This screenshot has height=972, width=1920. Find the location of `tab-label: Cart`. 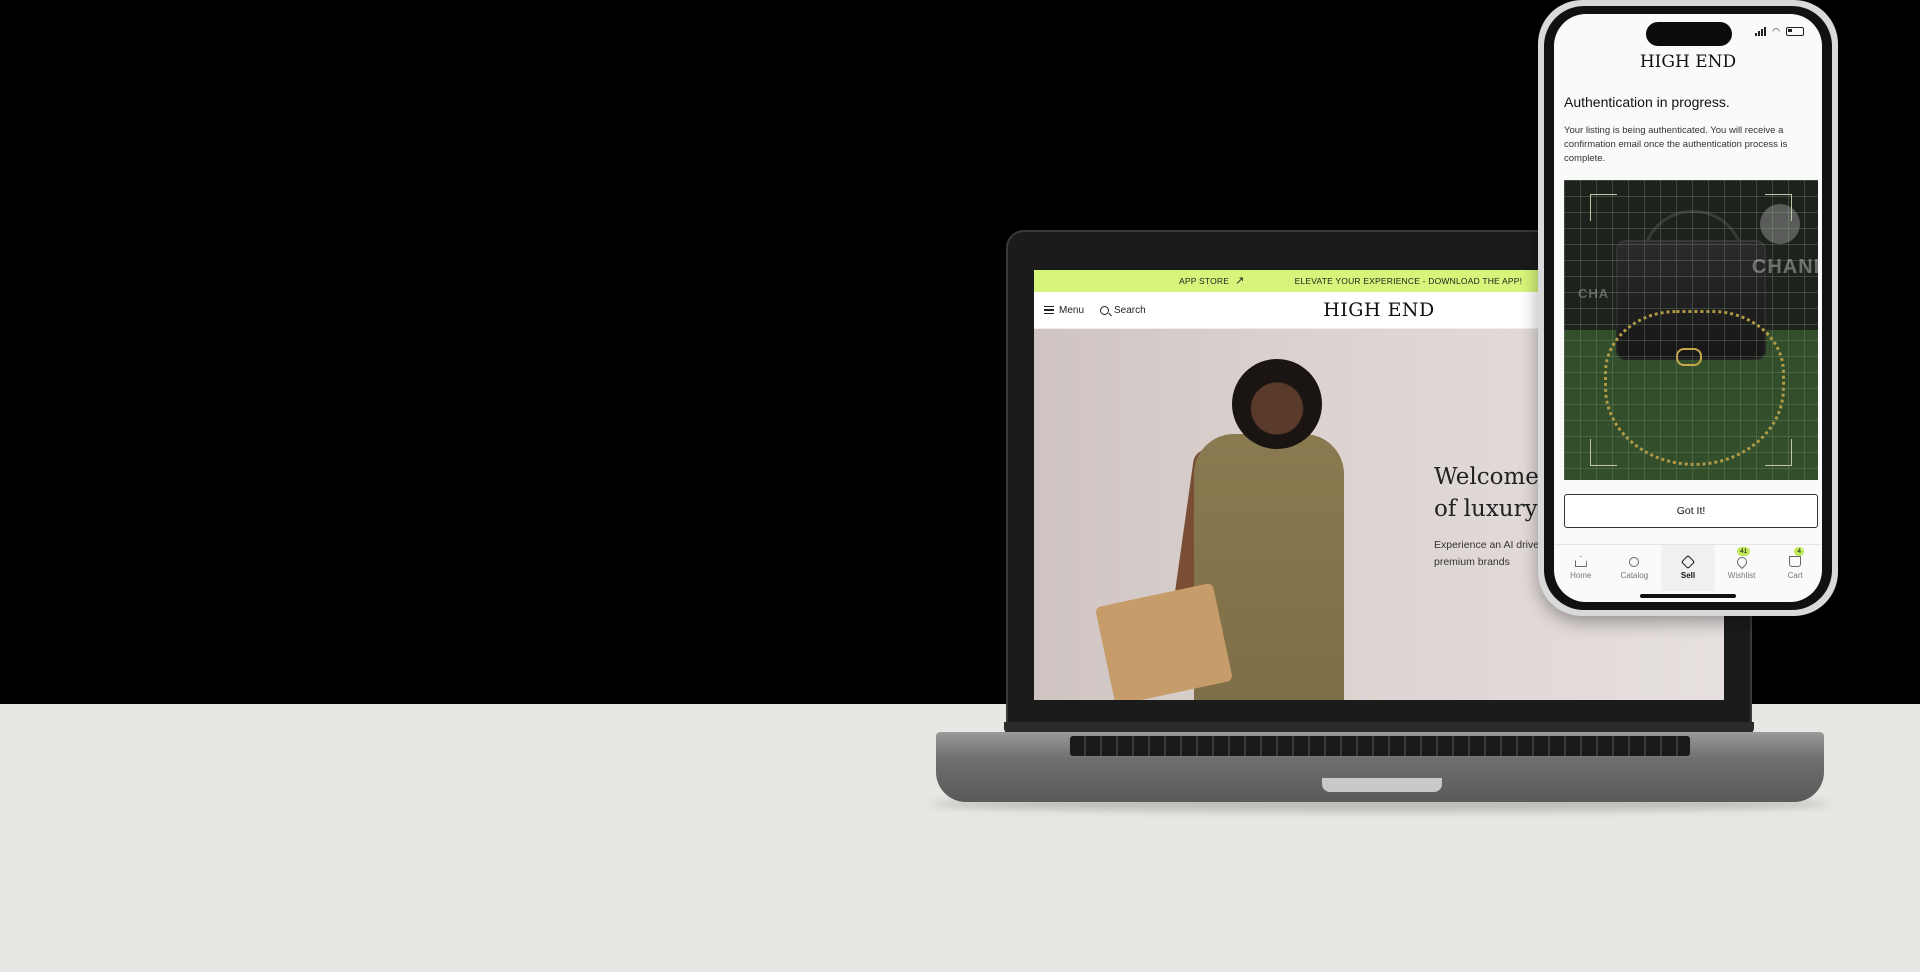

tab-label: Cart is located at coordinates (1795, 575).